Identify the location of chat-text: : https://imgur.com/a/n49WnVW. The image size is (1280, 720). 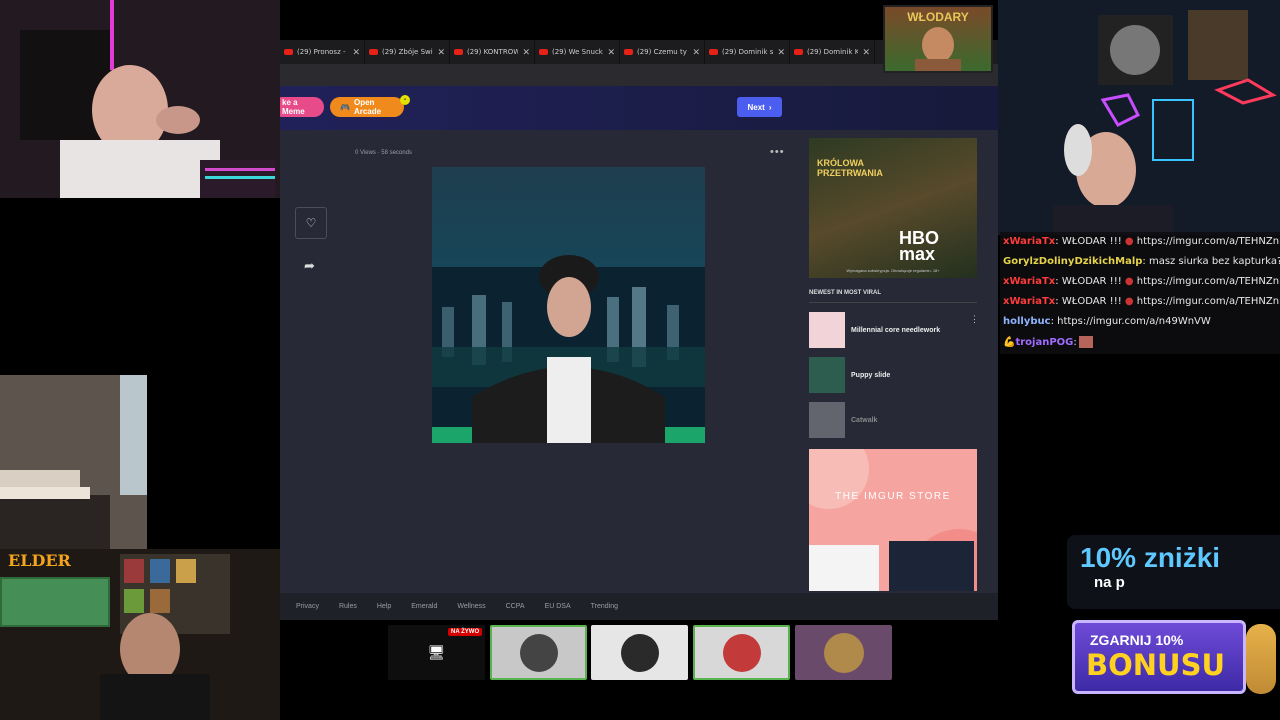
(1130, 321).